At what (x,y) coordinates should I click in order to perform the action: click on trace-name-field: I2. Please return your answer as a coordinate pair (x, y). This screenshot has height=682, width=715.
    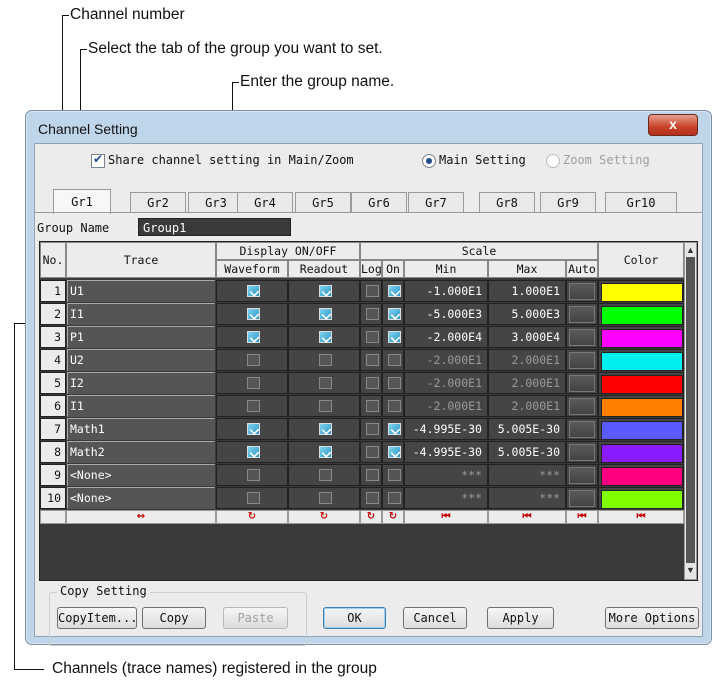
    Looking at the image, I should click on (141, 383).